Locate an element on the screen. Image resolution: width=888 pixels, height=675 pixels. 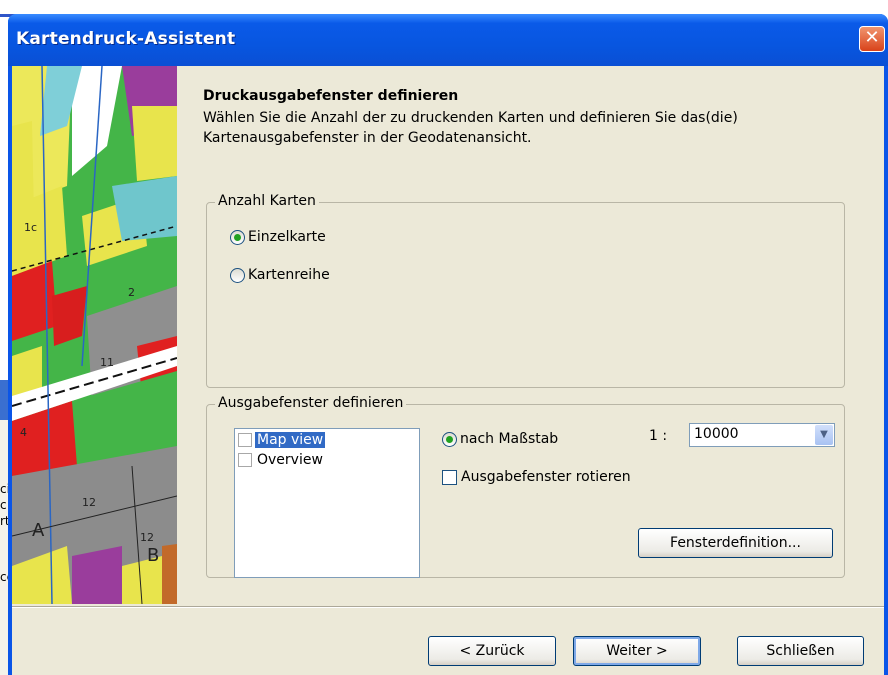
close-button: Schließen is located at coordinates (800, 651).